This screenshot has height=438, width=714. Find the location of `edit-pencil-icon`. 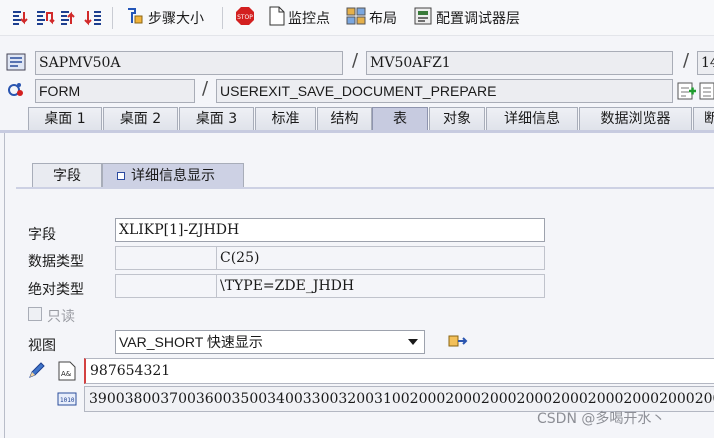

edit-pencil-icon is located at coordinates (37, 373).